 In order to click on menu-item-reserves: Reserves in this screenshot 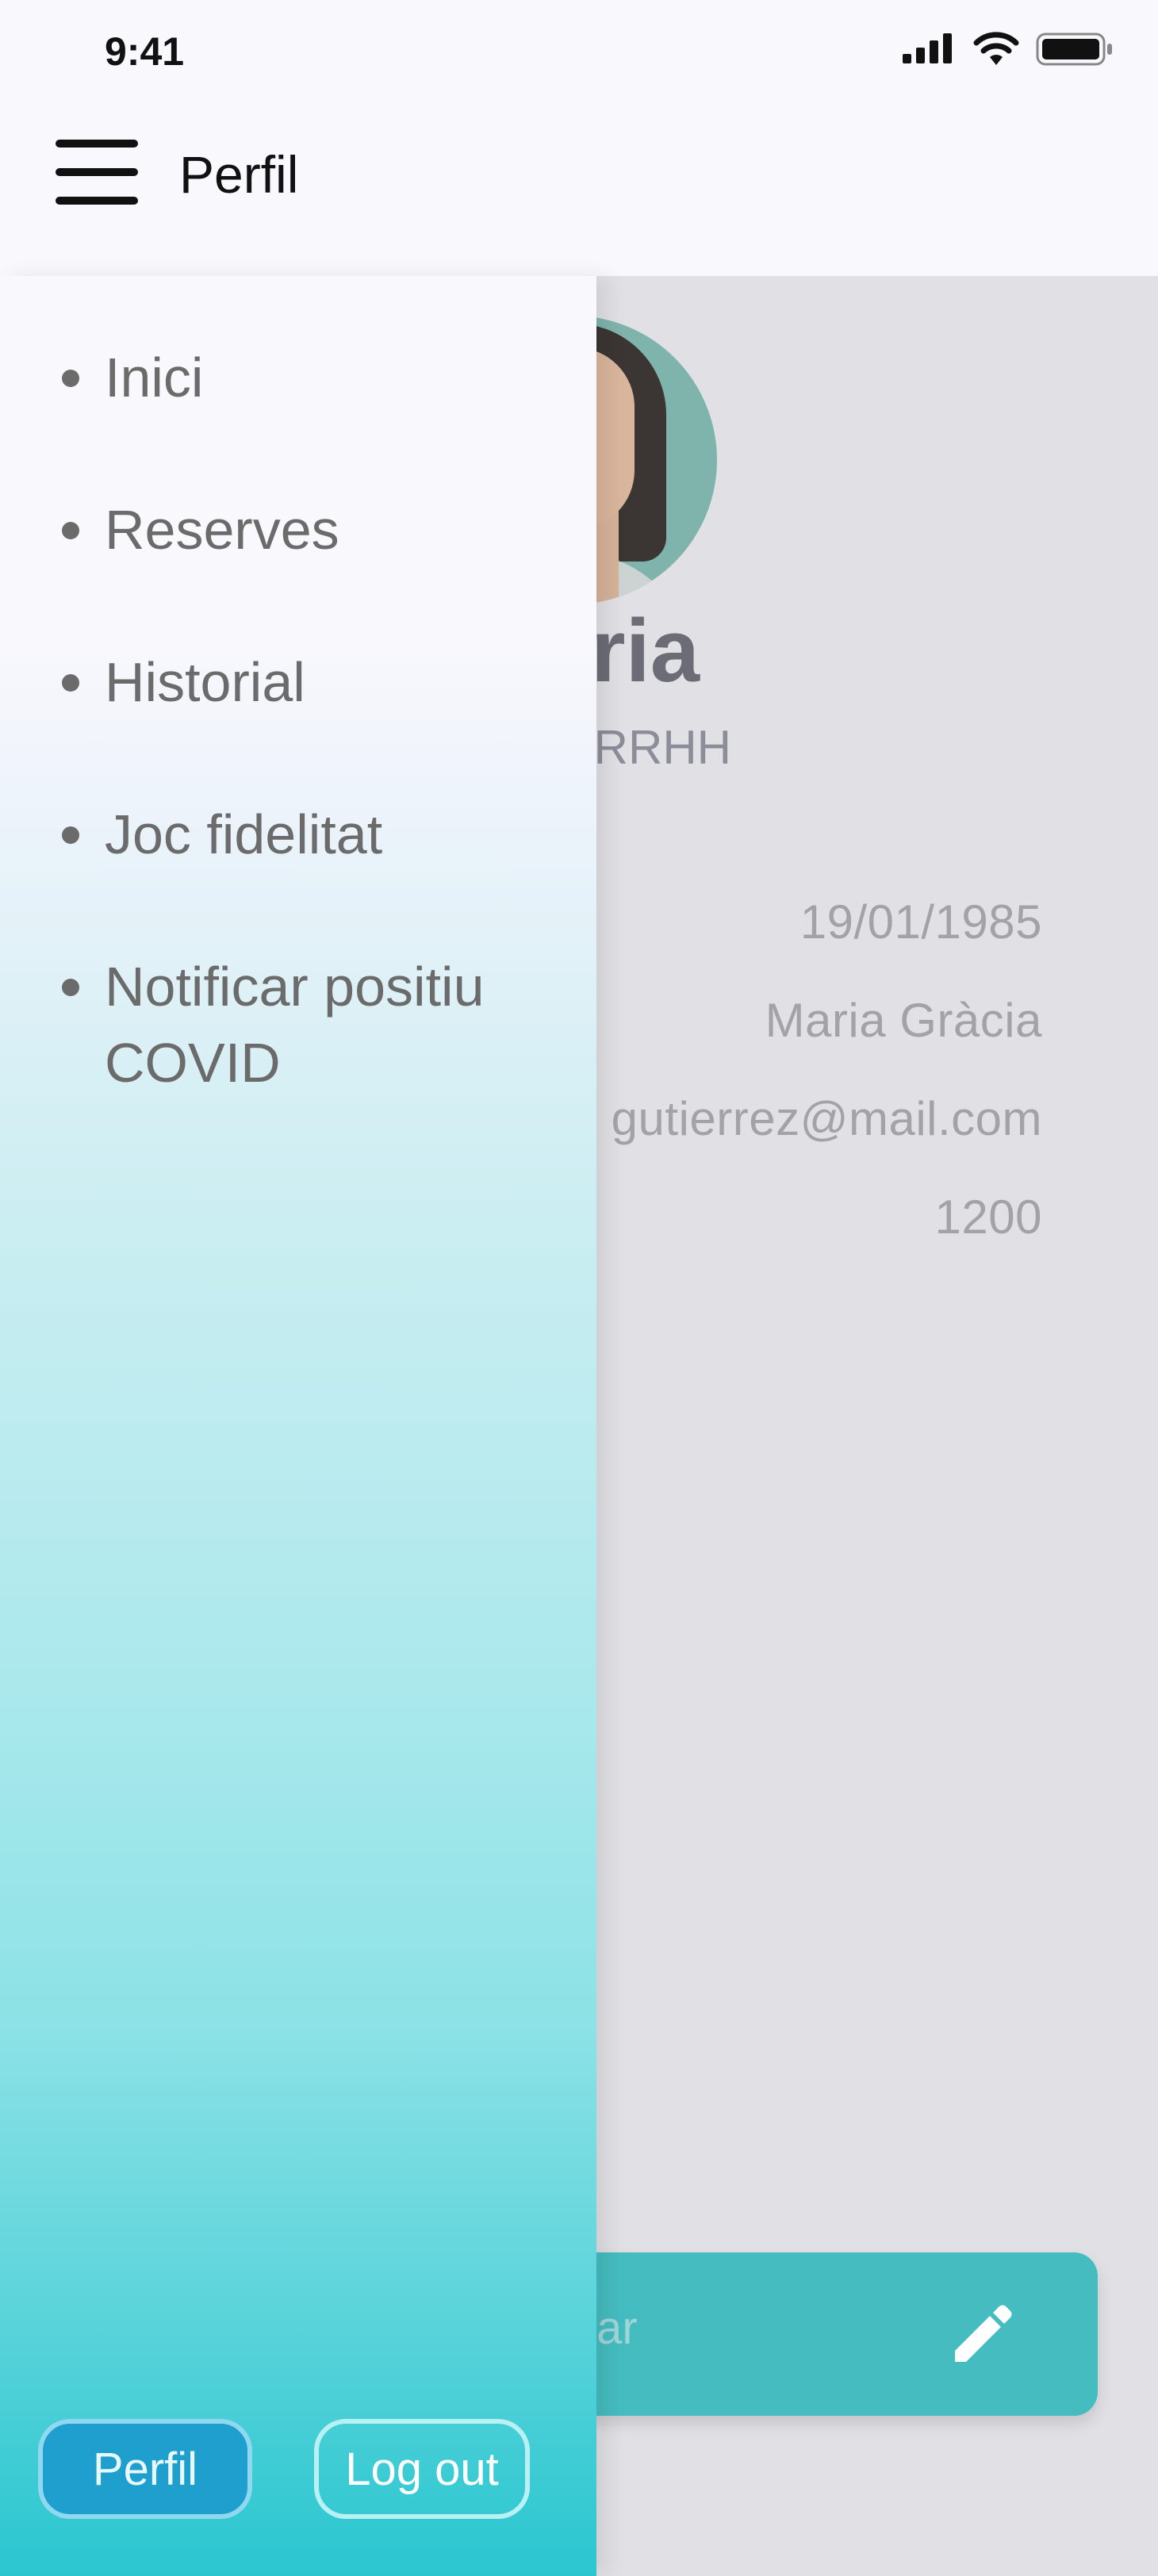, I will do `click(309, 530)`.